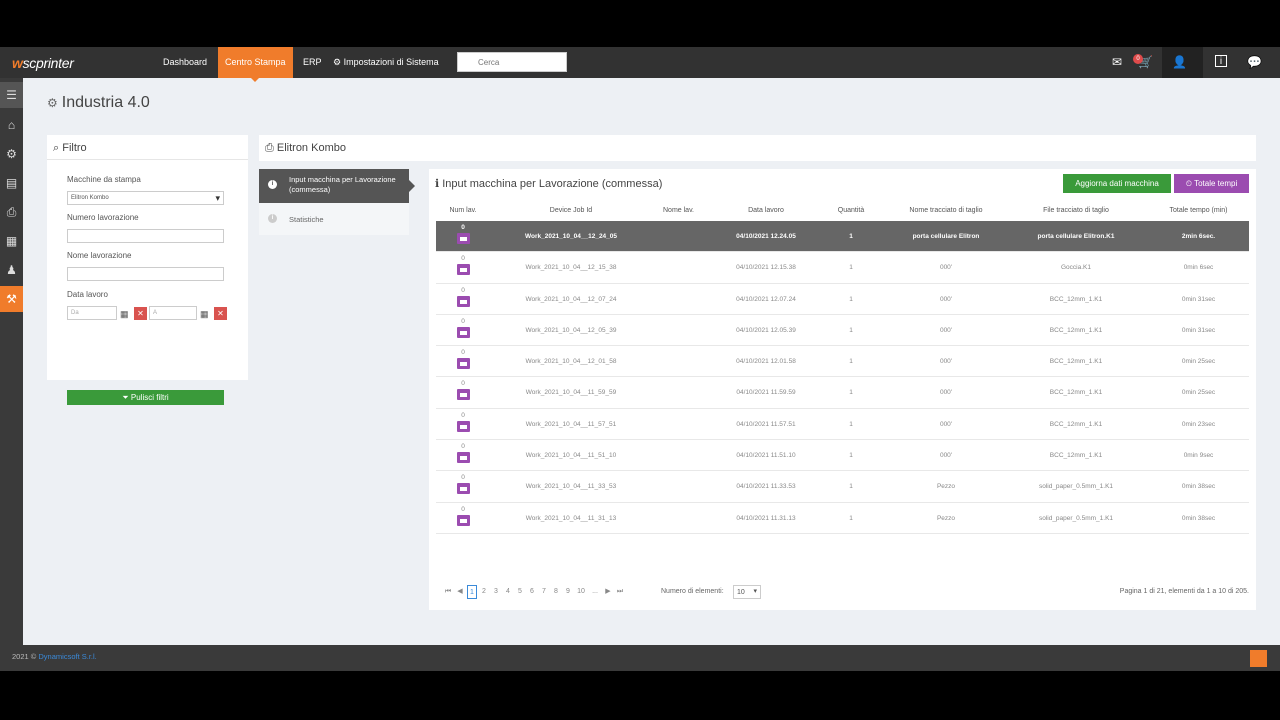  What do you see at coordinates (11, 212) in the screenshot?
I see `printer-icon: ⎙` at bounding box center [11, 212].